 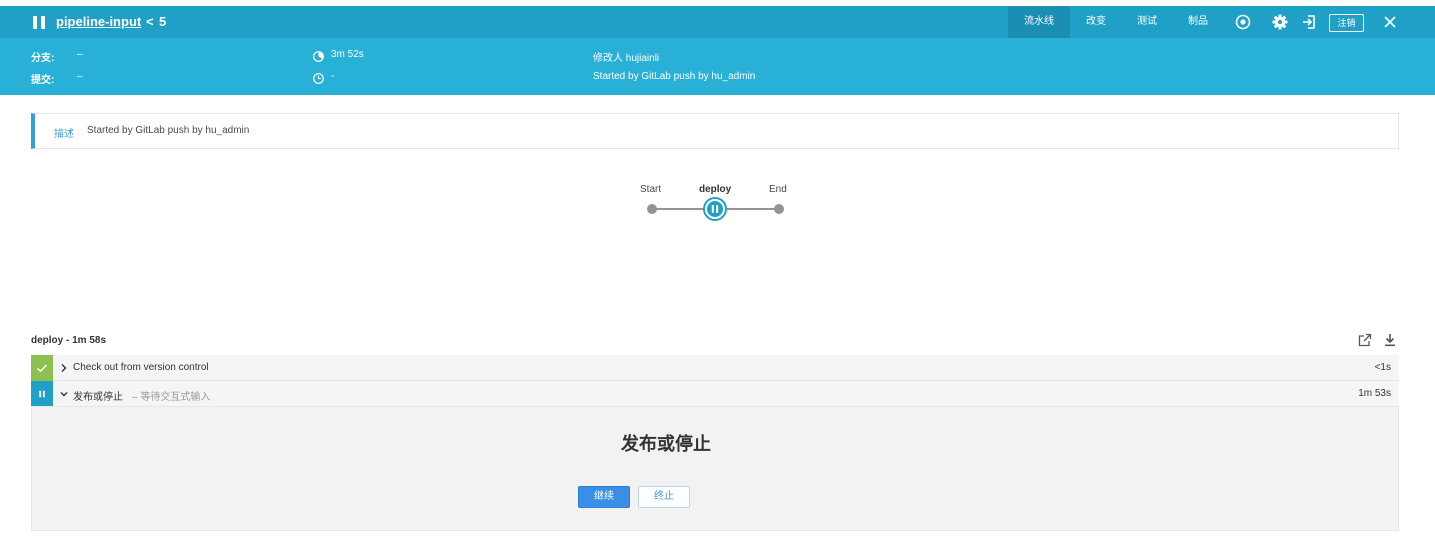 What do you see at coordinates (1382, 367) in the screenshot?
I see `step-duration: <1s` at bounding box center [1382, 367].